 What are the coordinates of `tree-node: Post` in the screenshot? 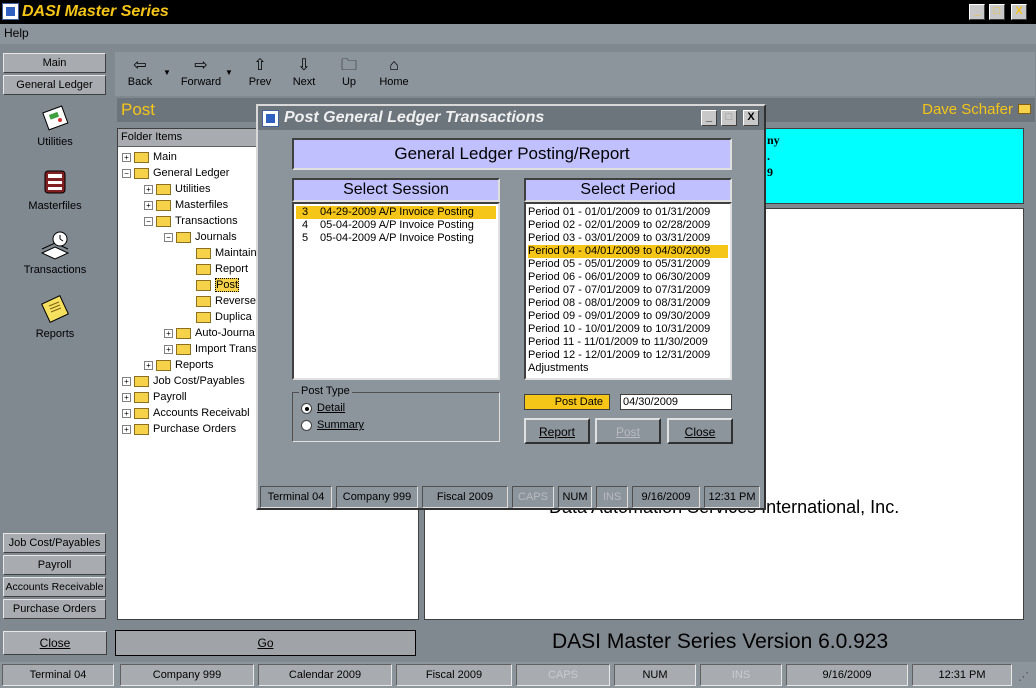 It's located at (212, 285).